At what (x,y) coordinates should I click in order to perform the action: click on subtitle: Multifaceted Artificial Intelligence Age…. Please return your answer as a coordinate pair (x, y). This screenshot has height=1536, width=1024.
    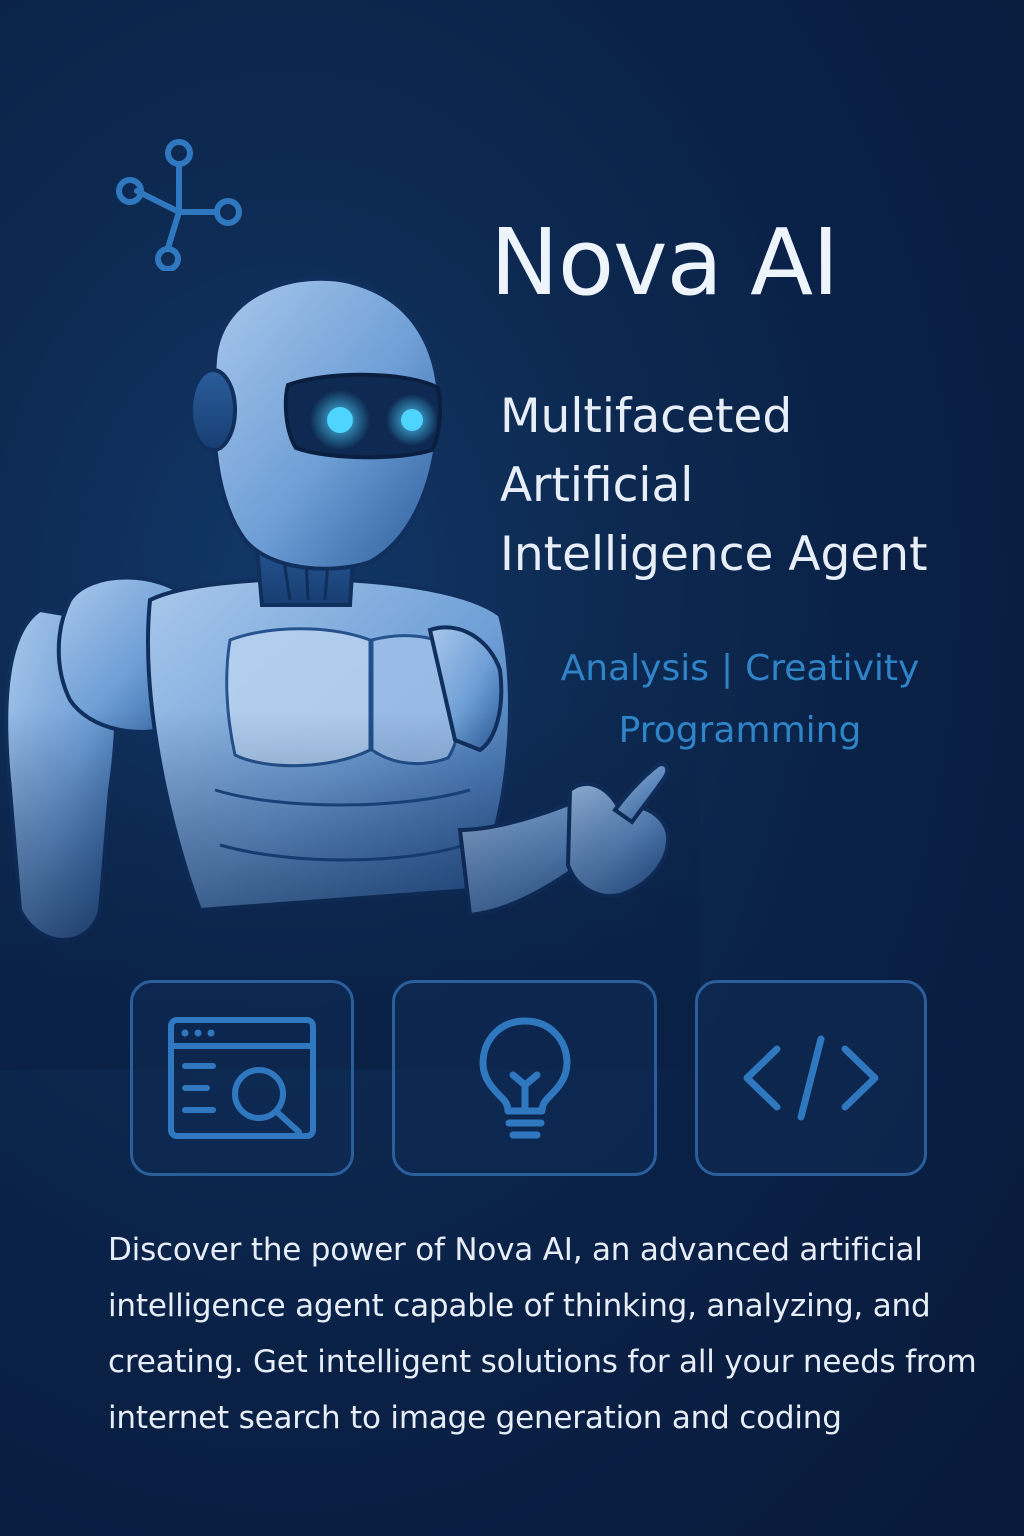
    Looking at the image, I should click on (755, 485).